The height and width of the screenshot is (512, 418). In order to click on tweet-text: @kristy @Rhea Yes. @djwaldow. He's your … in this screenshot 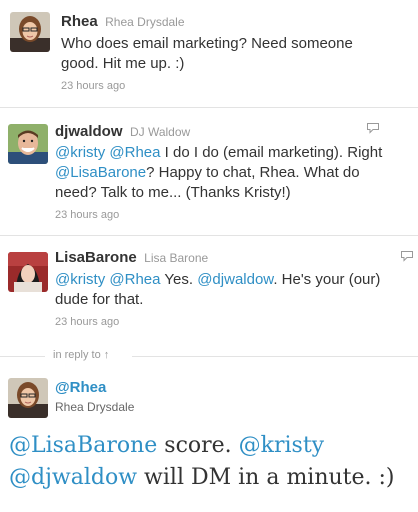, I will do `click(232, 290)`.